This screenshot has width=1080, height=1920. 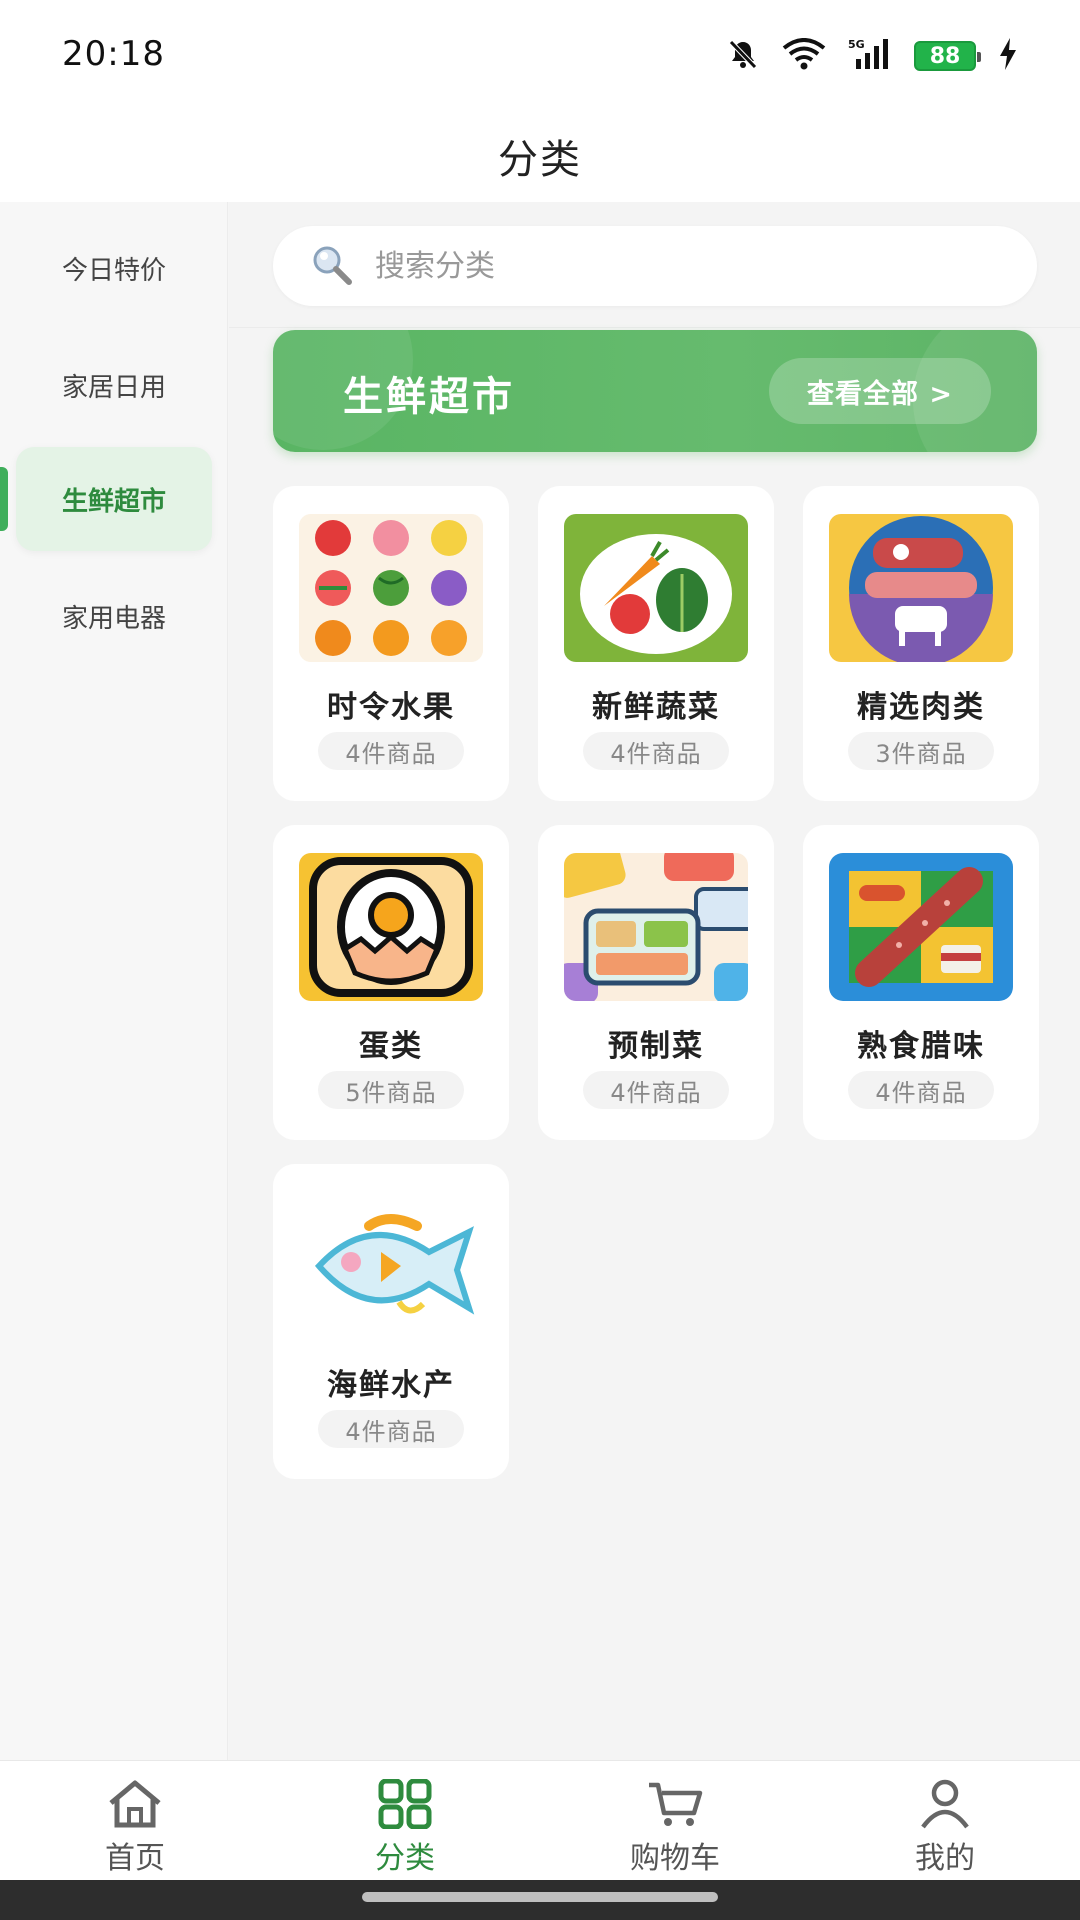 What do you see at coordinates (540, 55) in the screenshot?
I see `status-bar: 20:18 5G 88` at bounding box center [540, 55].